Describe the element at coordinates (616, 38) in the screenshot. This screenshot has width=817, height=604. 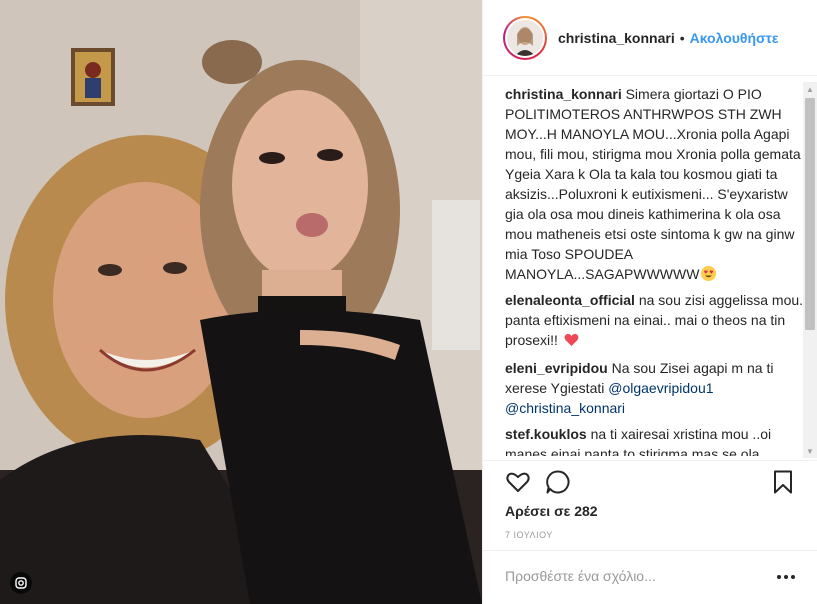
I see `username-link: christina_konnari` at that location.